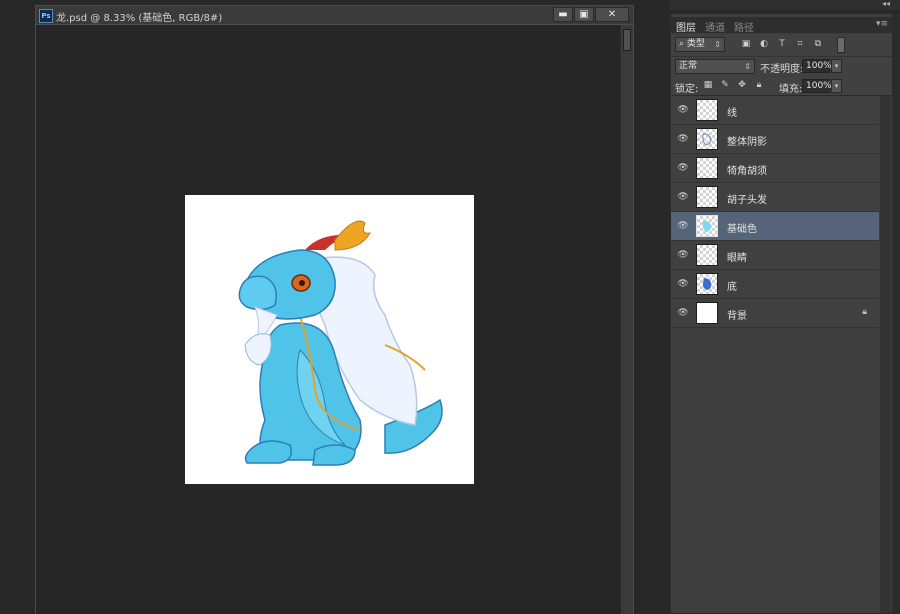  I want to click on layer-name: 基础色, so click(742, 229).